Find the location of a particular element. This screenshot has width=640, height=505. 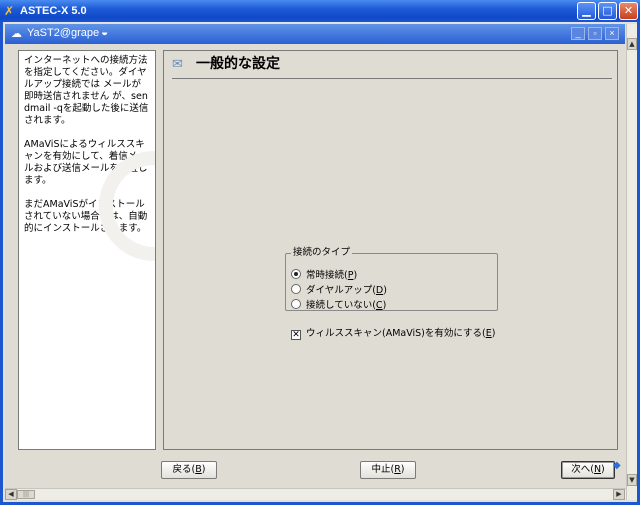

close-icon: ✕ is located at coordinates (628, 10).